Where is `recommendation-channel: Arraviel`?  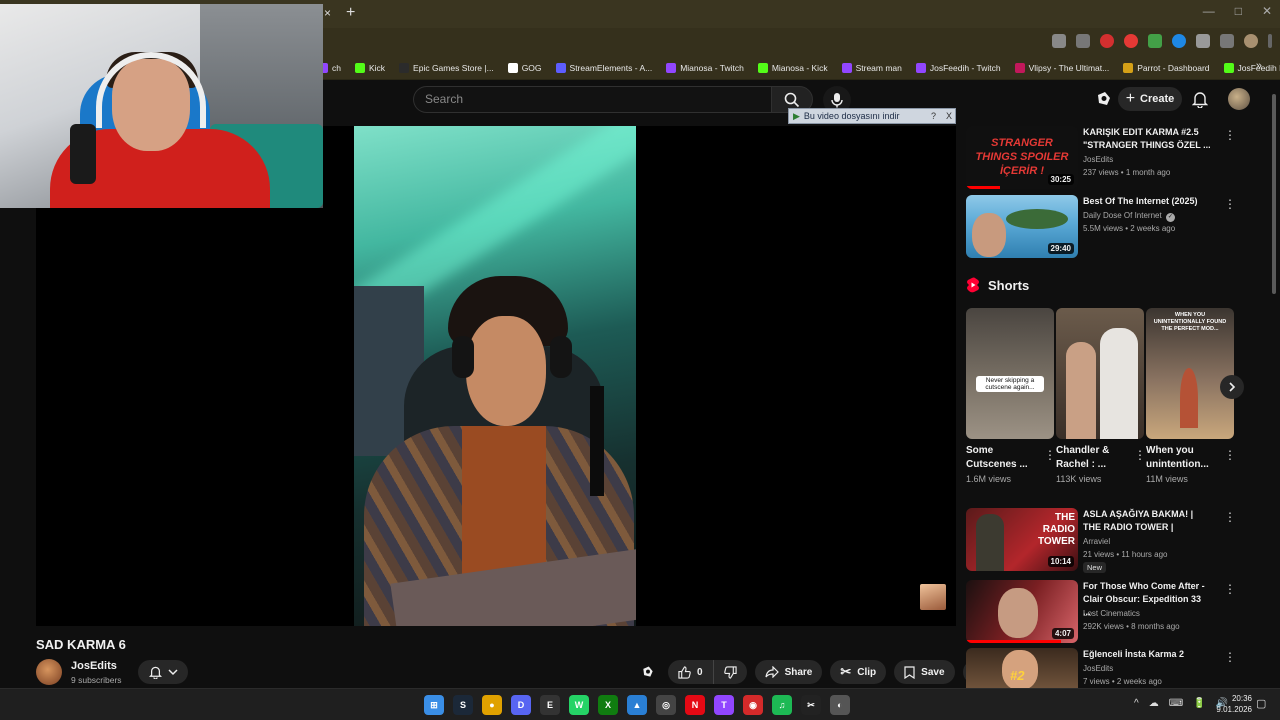 recommendation-channel: Arraviel is located at coordinates (1096, 541).